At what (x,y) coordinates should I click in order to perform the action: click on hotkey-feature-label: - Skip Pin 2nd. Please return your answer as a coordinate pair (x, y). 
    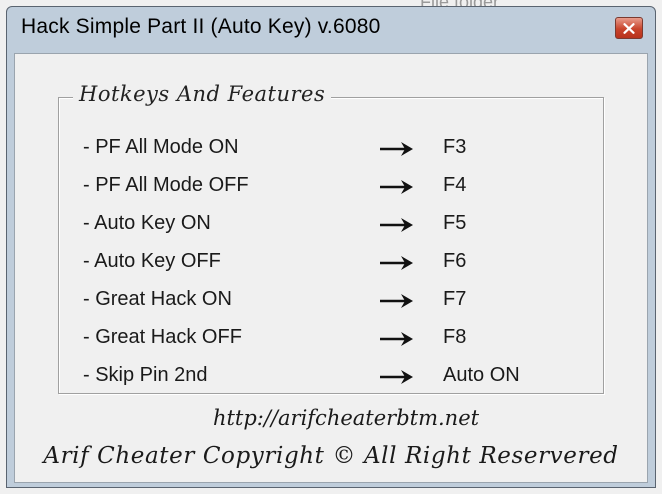
    Looking at the image, I should click on (145, 375).